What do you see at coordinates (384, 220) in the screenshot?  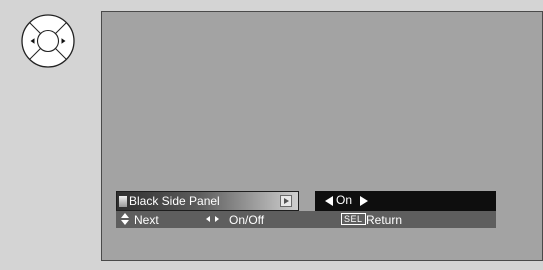 I see `help-return-label: Return` at bounding box center [384, 220].